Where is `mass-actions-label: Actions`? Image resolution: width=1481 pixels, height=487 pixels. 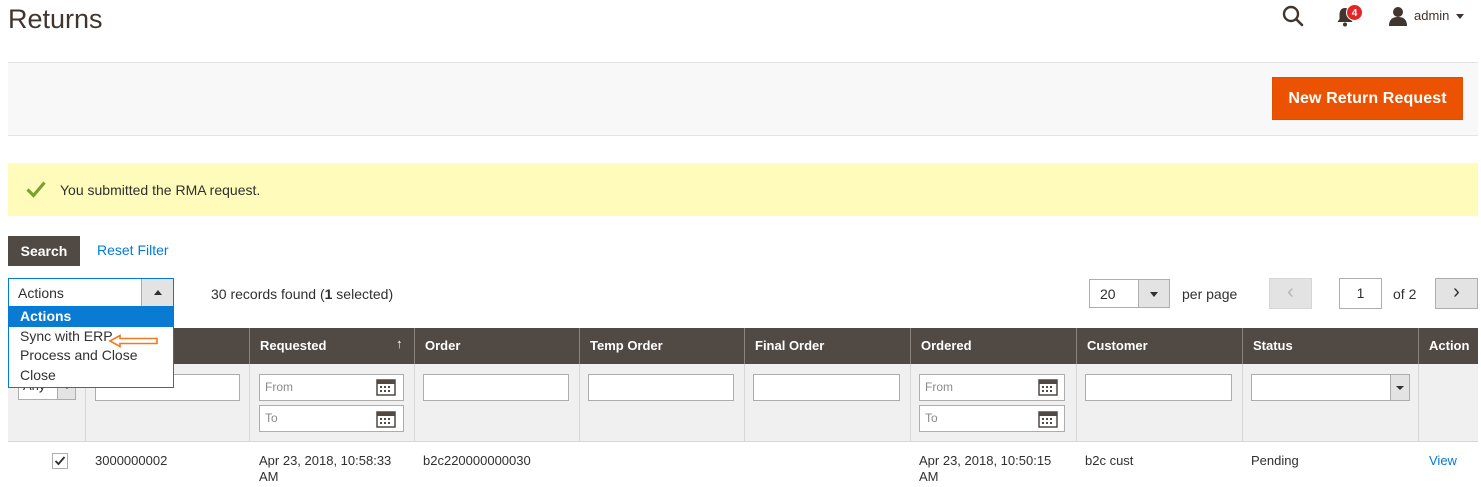 mass-actions-label: Actions is located at coordinates (41, 293).